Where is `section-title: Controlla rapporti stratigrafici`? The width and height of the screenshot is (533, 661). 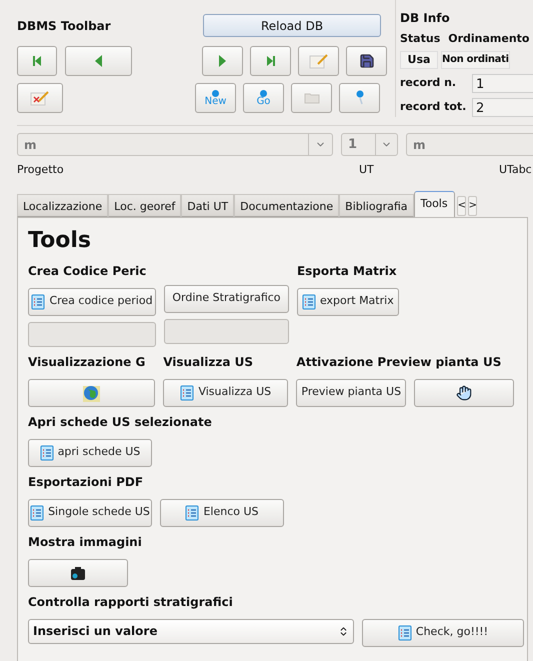 section-title: Controlla rapporti stratigrafici is located at coordinates (131, 602).